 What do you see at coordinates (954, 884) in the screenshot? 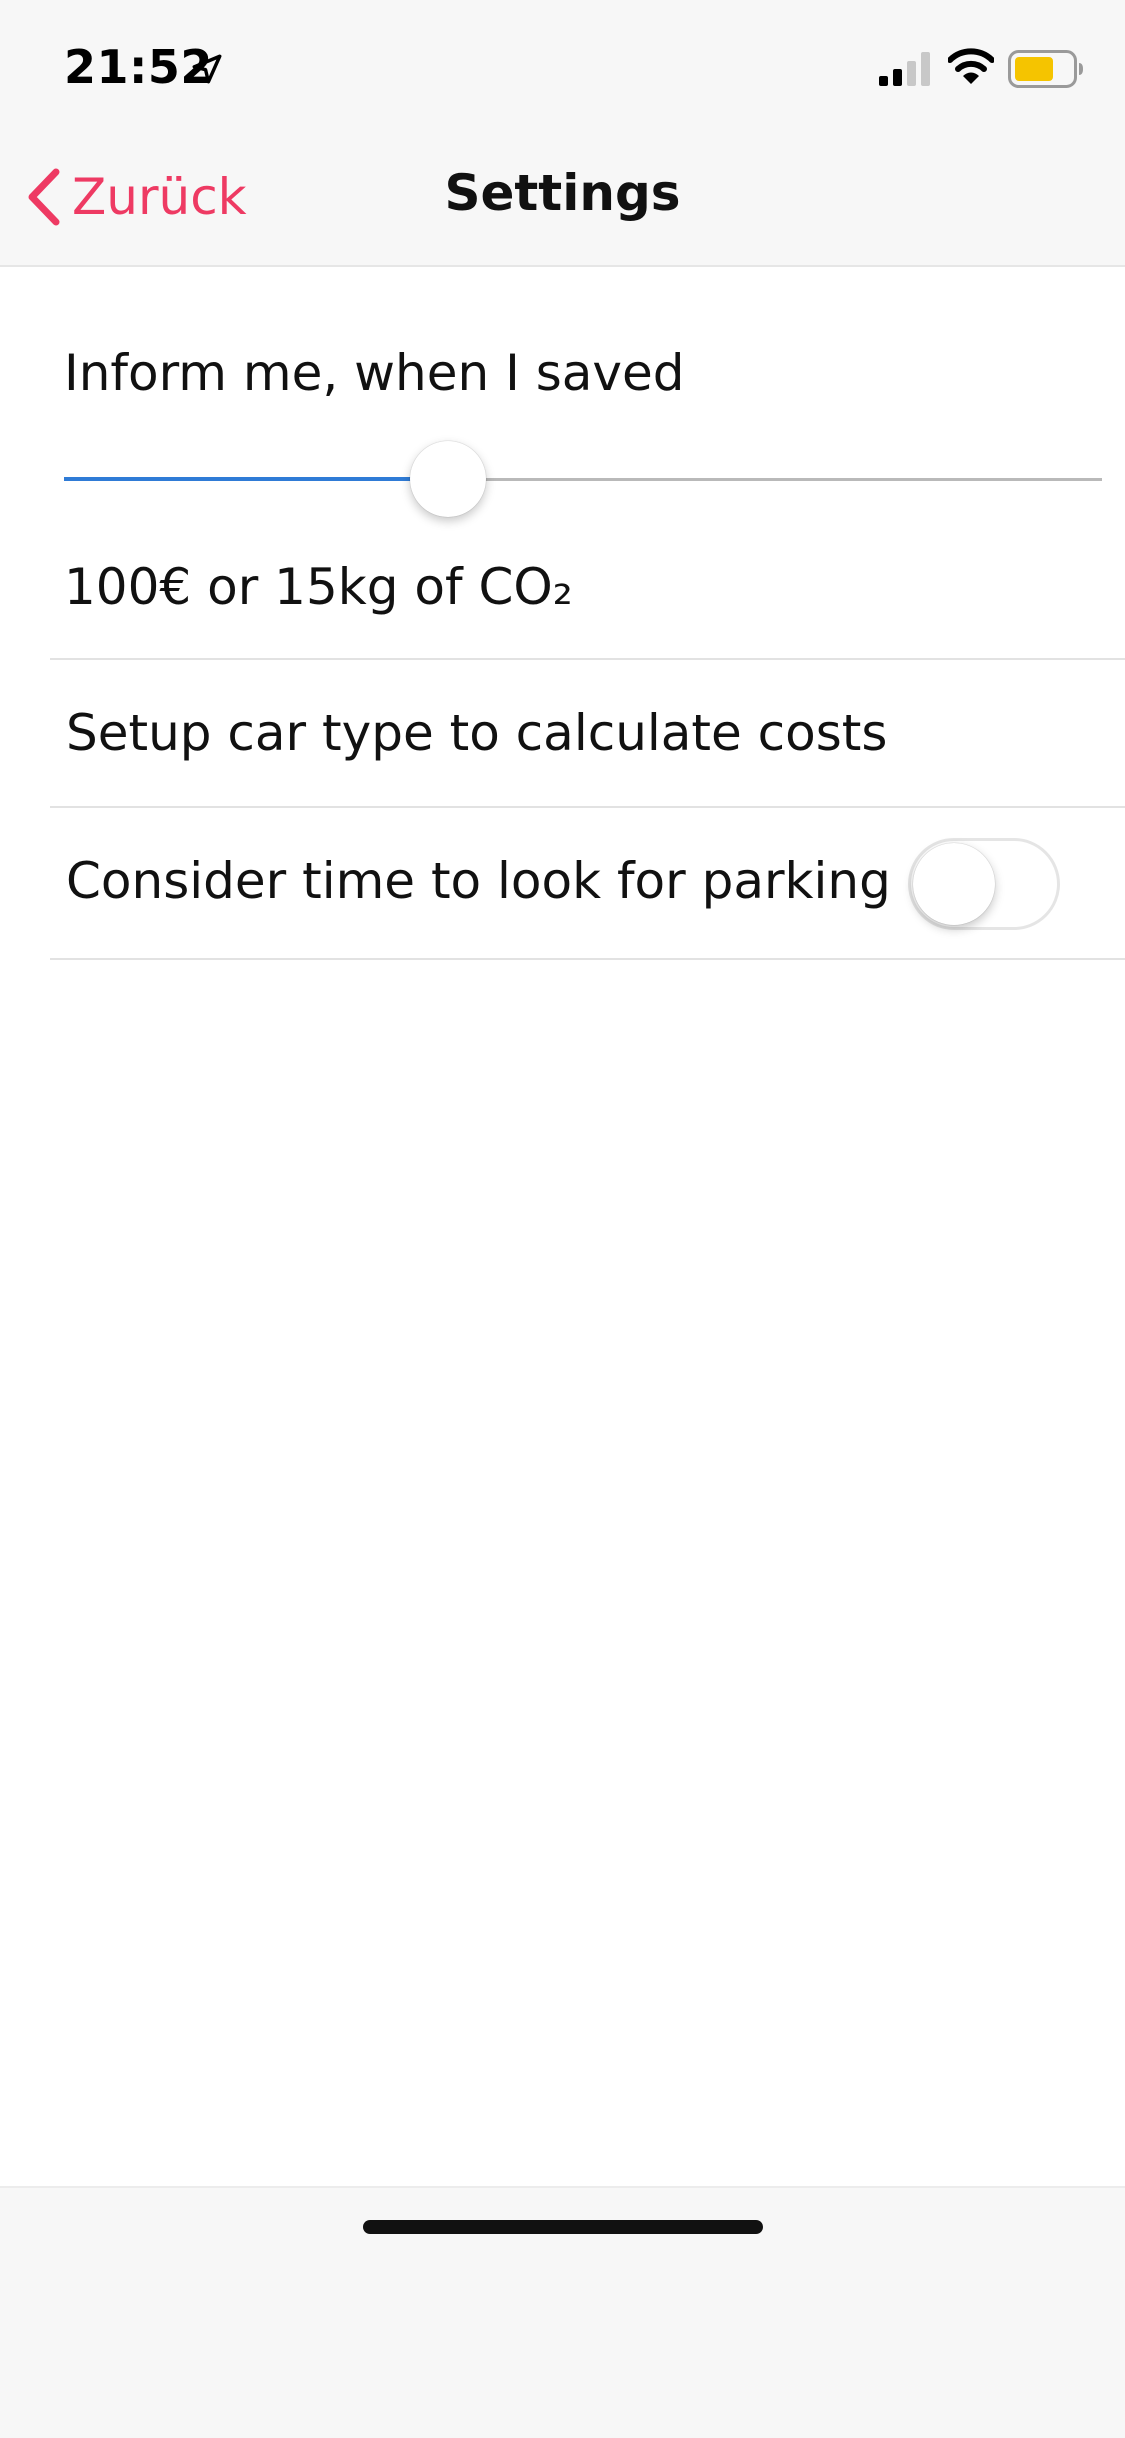
I see `toggle-knob` at bounding box center [954, 884].